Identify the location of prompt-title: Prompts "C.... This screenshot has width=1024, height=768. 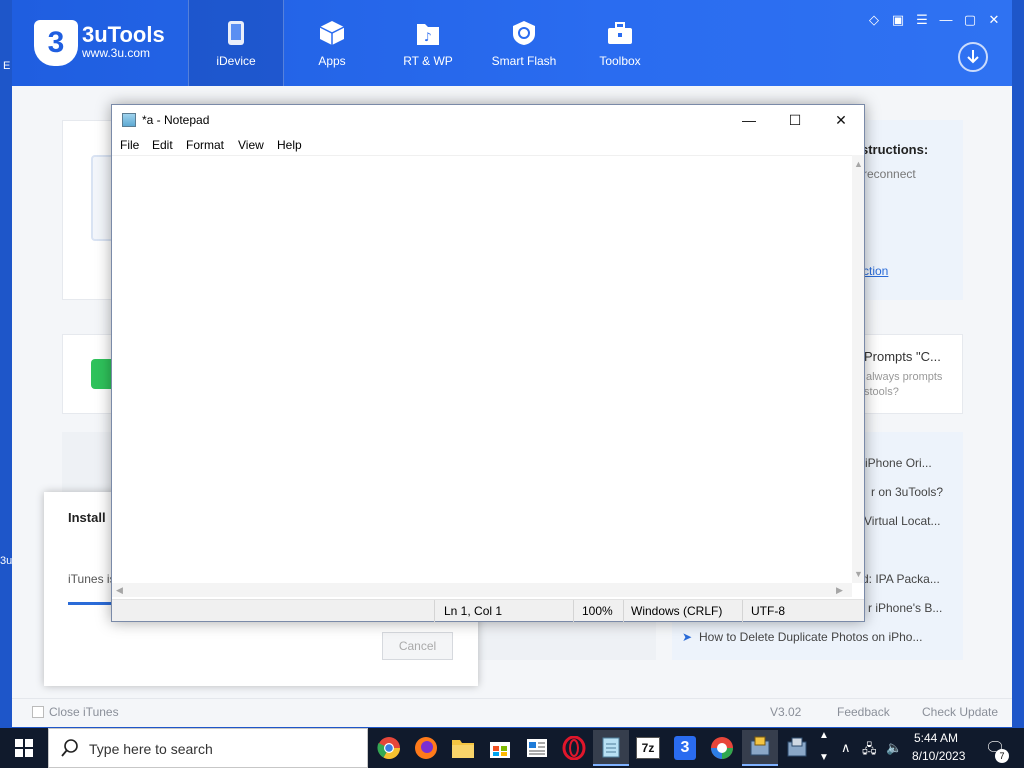
(902, 356).